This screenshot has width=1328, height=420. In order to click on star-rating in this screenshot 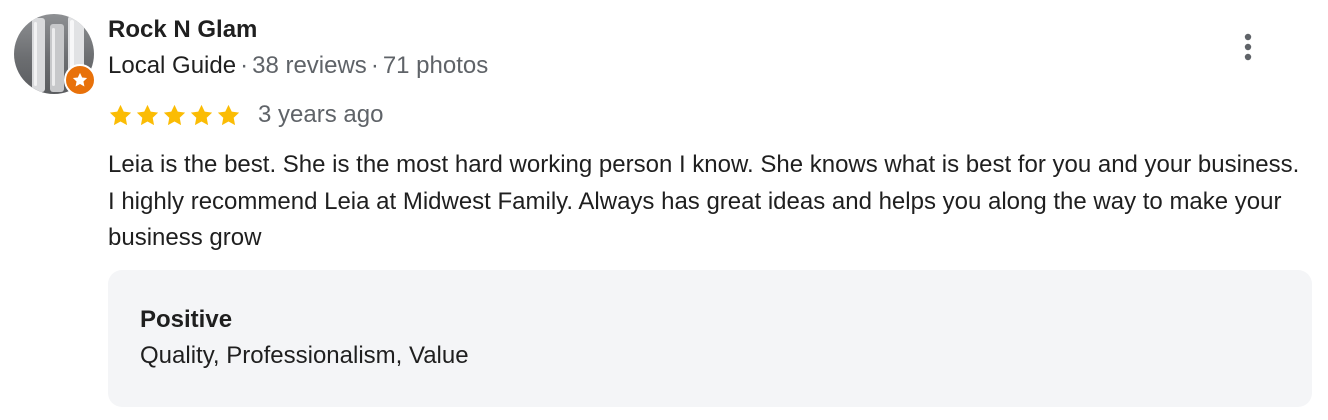, I will do `click(175, 115)`.